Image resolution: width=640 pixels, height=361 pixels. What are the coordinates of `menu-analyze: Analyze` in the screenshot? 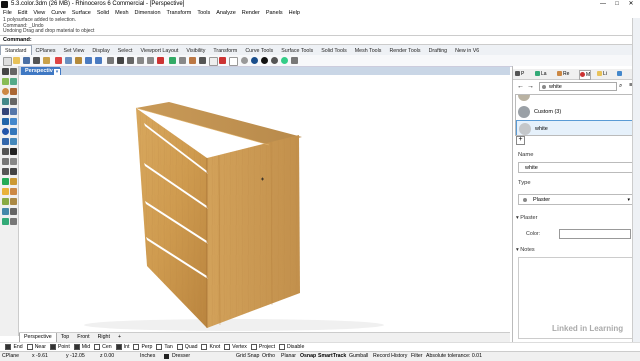 It's located at (226, 13).